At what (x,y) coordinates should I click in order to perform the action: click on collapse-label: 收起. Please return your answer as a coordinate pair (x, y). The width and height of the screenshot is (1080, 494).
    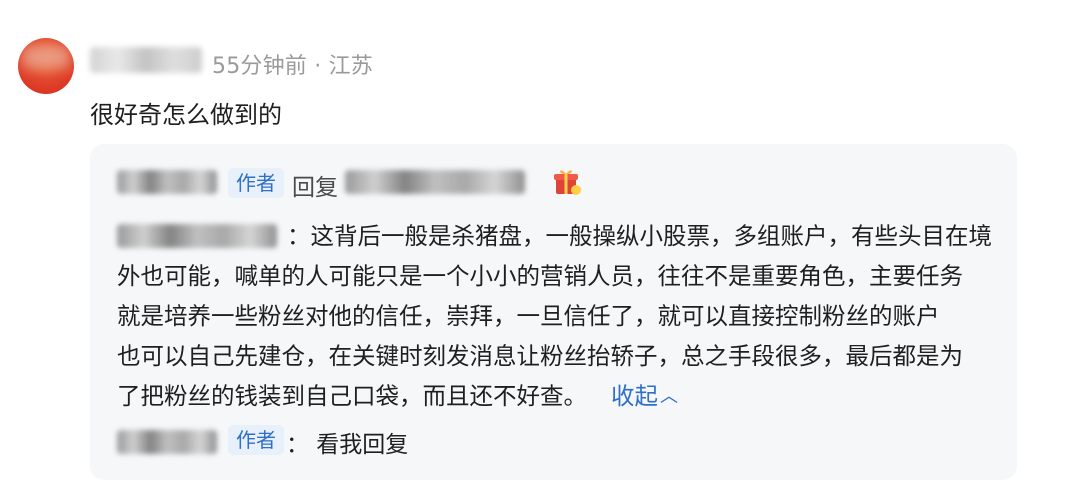
    Looking at the image, I should click on (634, 396).